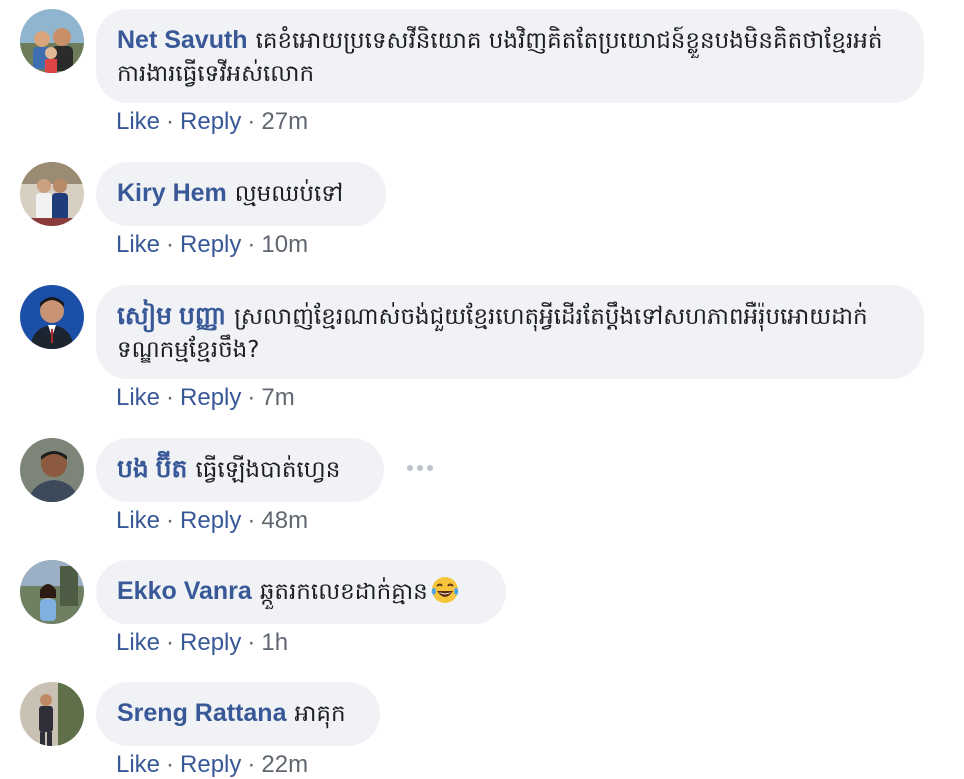  I want to click on comment-actions: Like · Reply · 1h, so click(202, 643).